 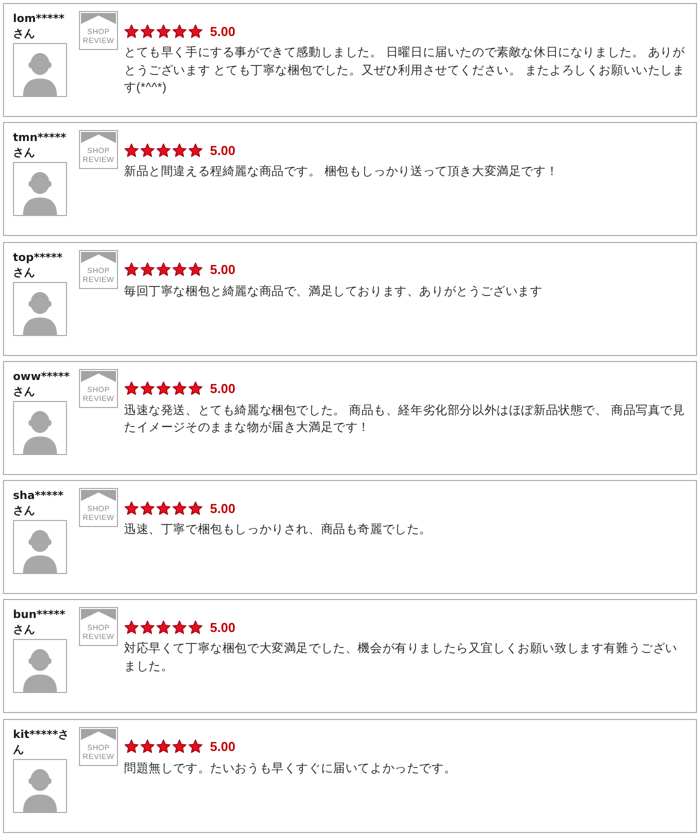 I want to click on reviewer-name: top*****さん, so click(x=38, y=265).